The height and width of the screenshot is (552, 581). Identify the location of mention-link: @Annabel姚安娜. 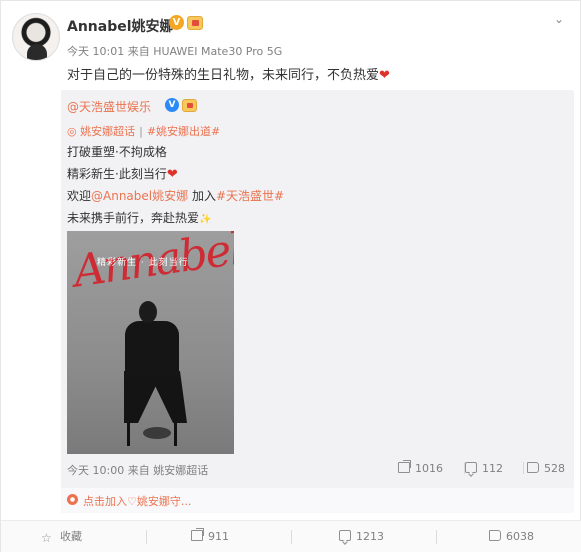
(139, 196).